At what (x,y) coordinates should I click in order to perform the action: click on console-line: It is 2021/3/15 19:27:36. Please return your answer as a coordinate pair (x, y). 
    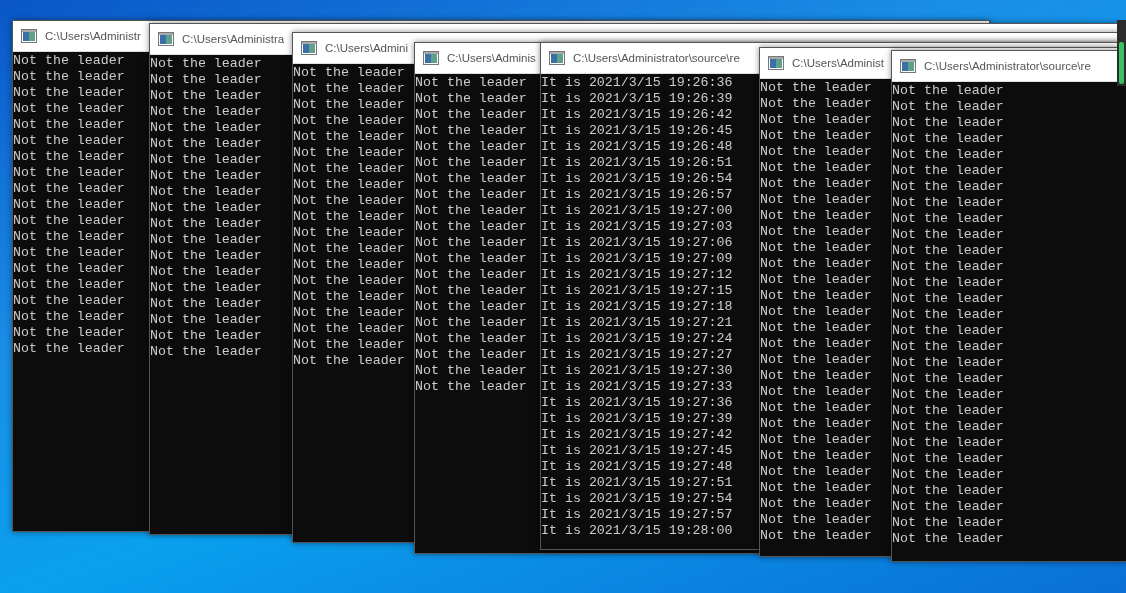
    Looking at the image, I should click on (637, 403).